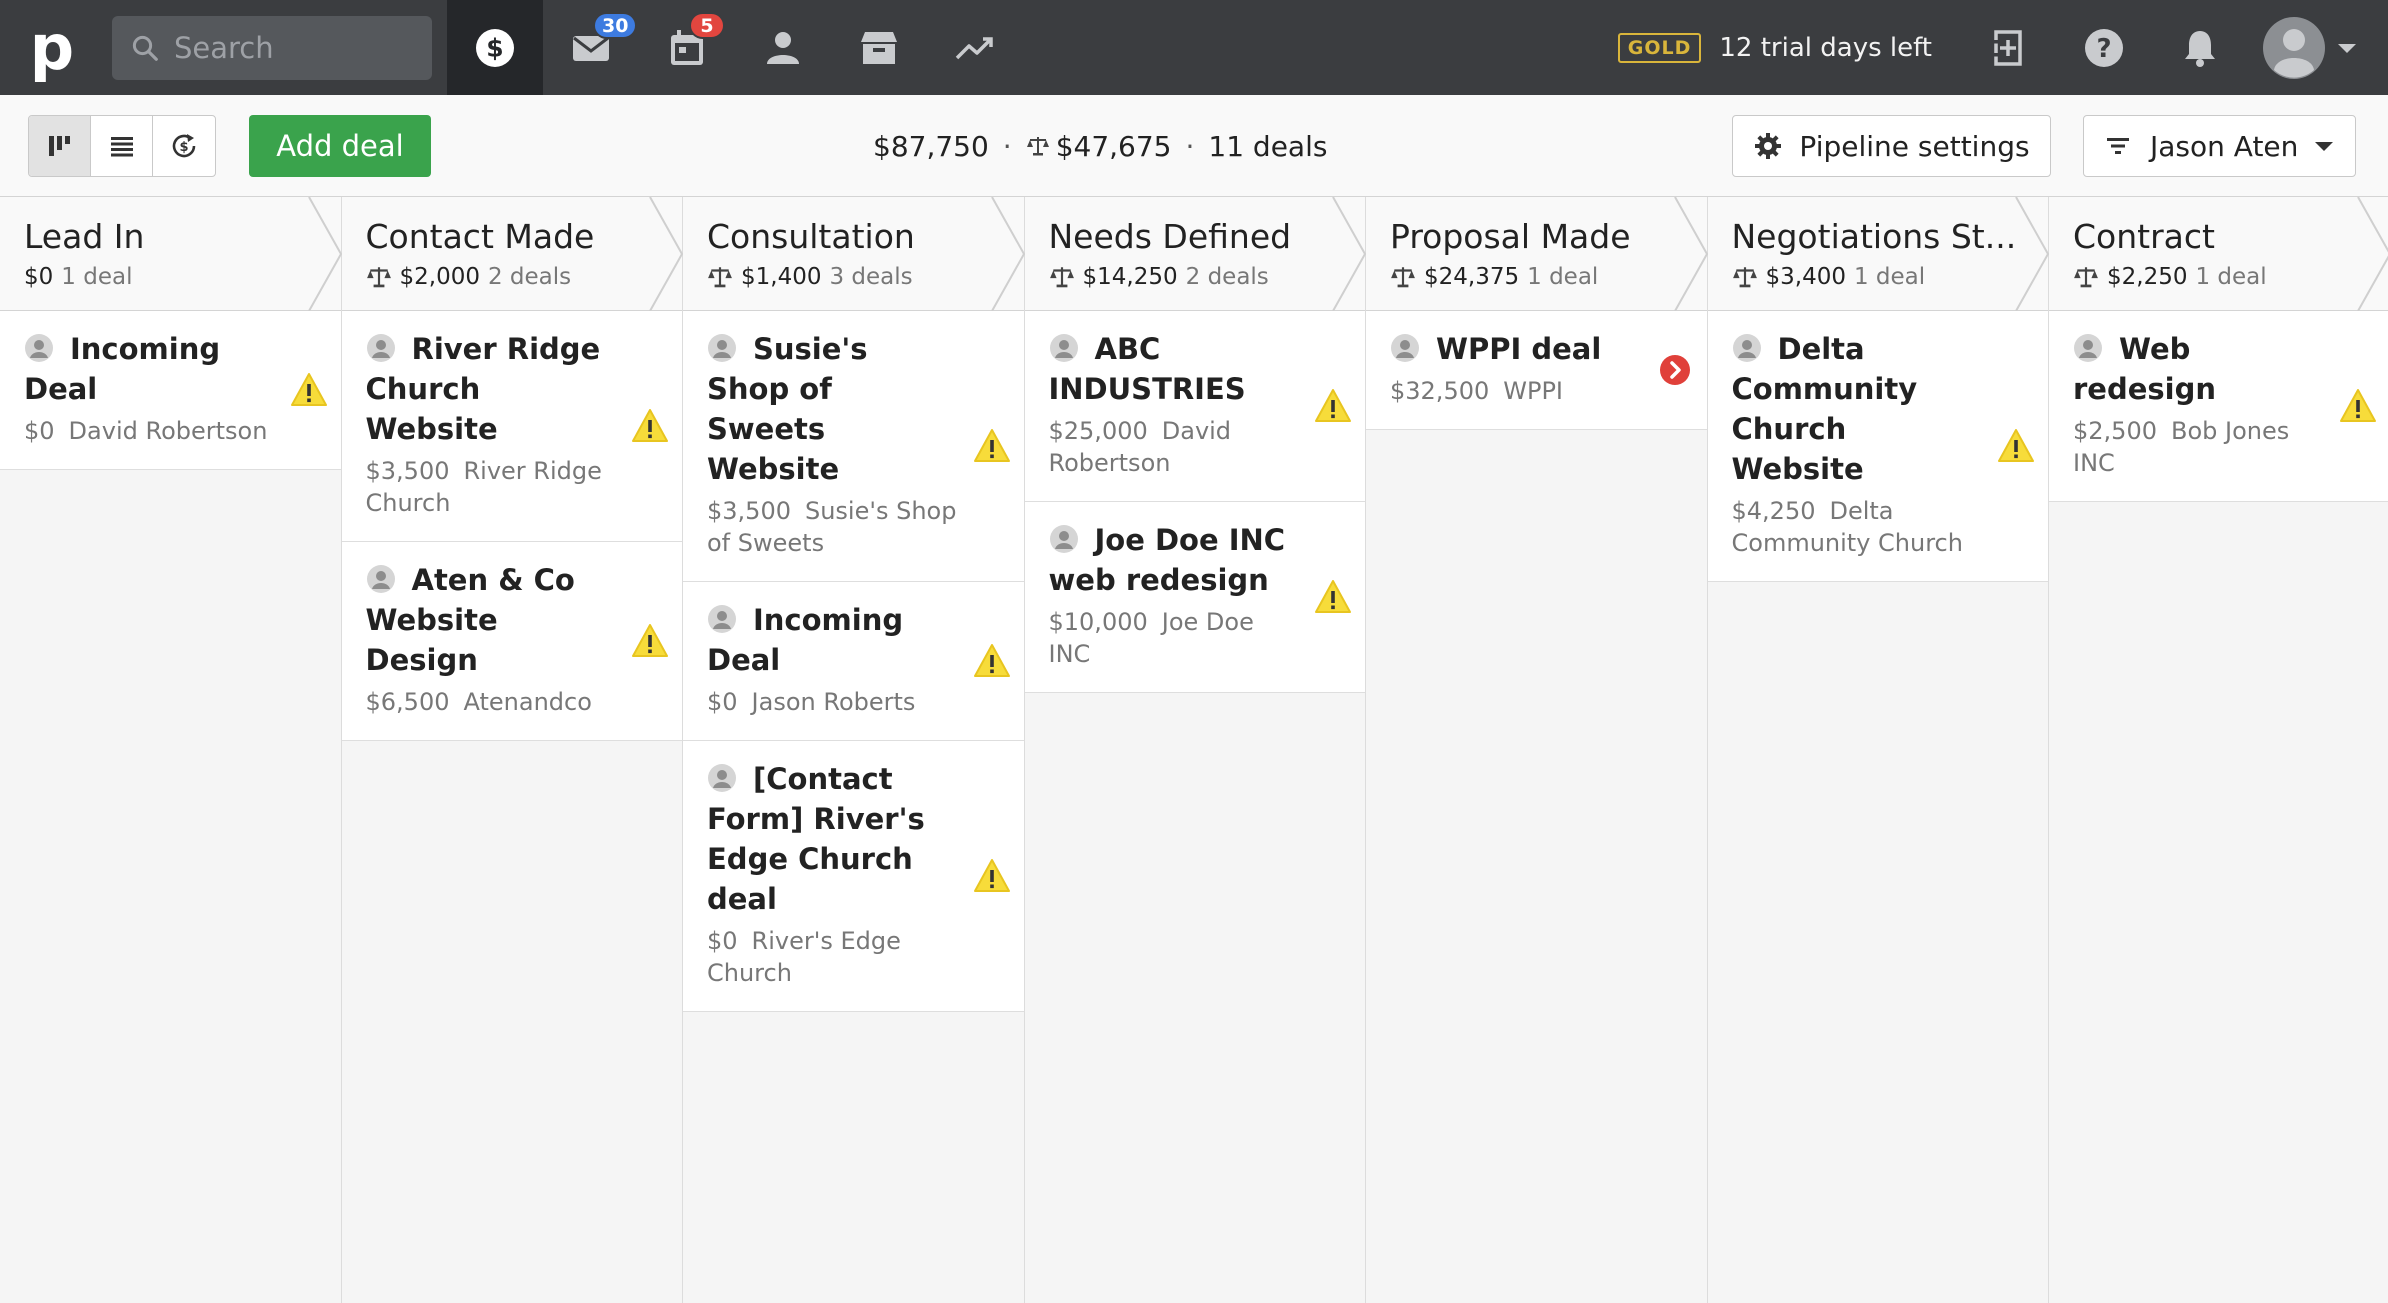 The image size is (2388, 1303). What do you see at coordinates (184, 146) in the screenshot?
I see `forecast-view-button: $` at bounding box center [184, 146].